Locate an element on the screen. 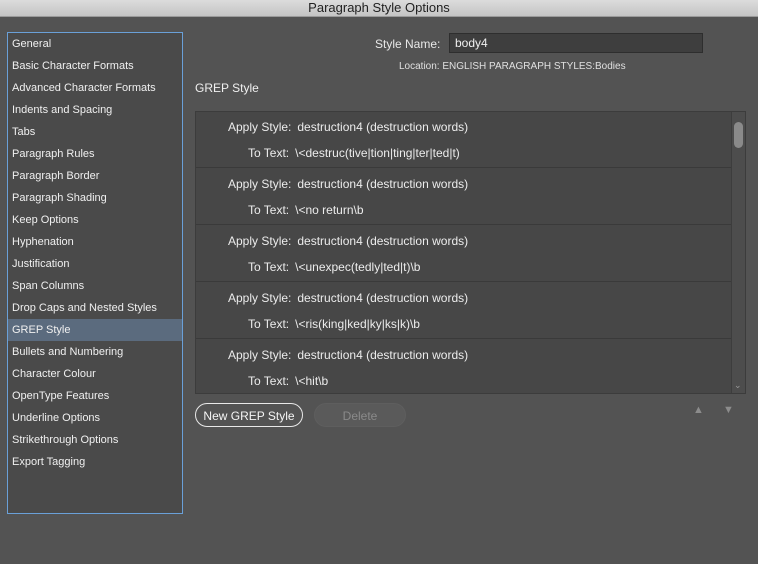  vertical-scrollbar: ⌄ is located at coordinates (738, 252).